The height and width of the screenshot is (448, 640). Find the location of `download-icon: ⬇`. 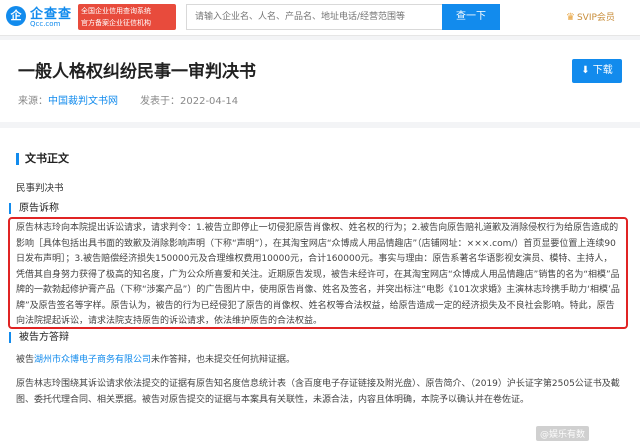

download-icon: ⬇ is located at coordinates (585, 70).